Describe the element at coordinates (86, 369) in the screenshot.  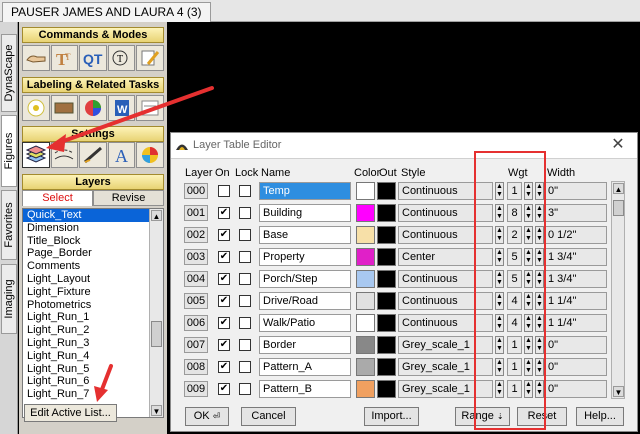
I see `layer-list-item: Light_Run_5` at that location.